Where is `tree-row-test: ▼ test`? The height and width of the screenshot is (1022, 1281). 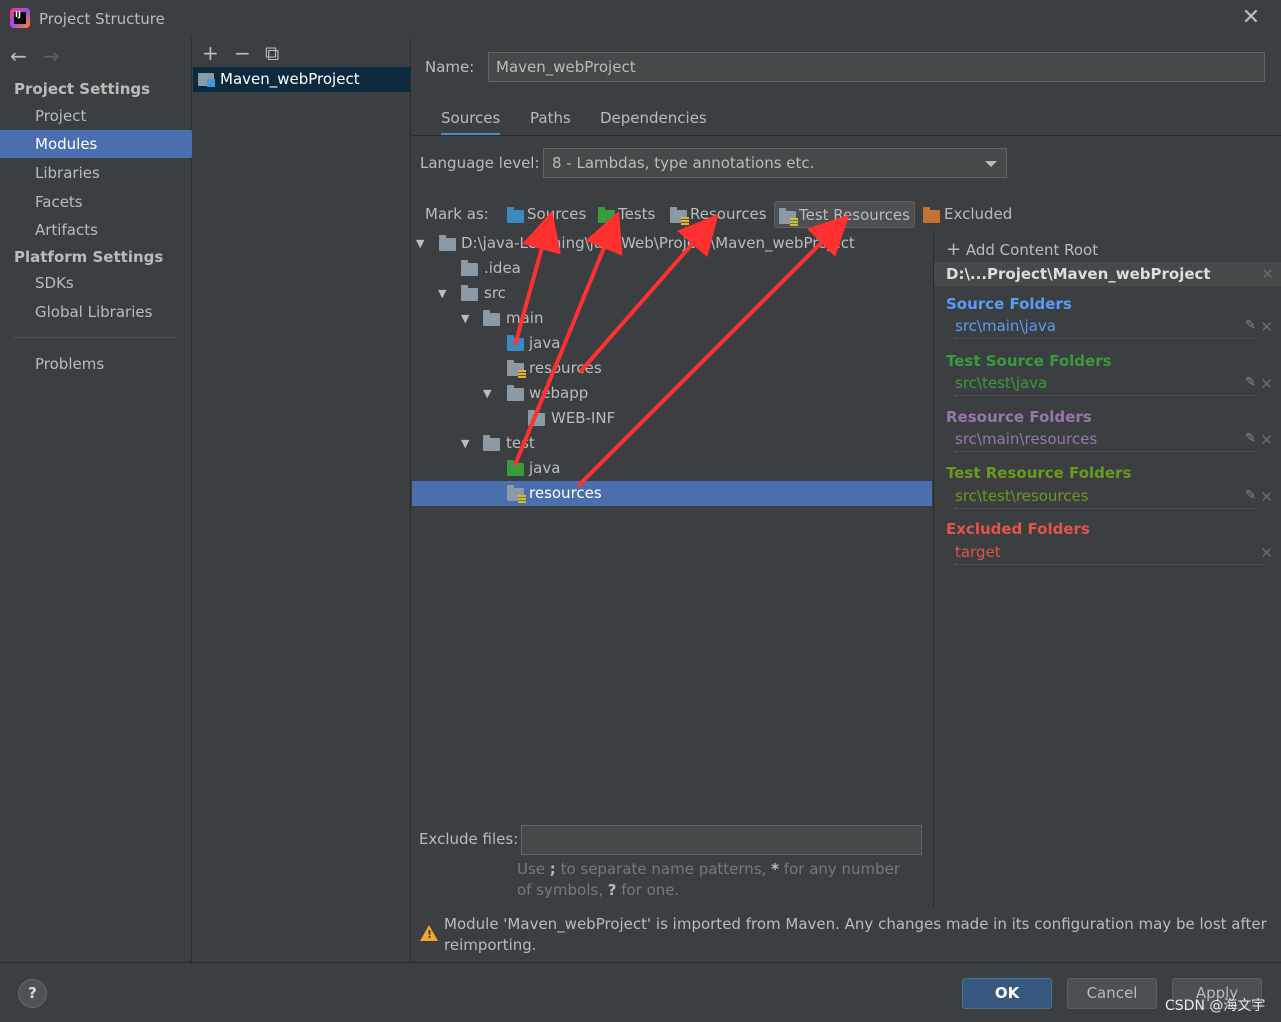 tree-row-test: ▼ test is located at coordinates (672, 443).